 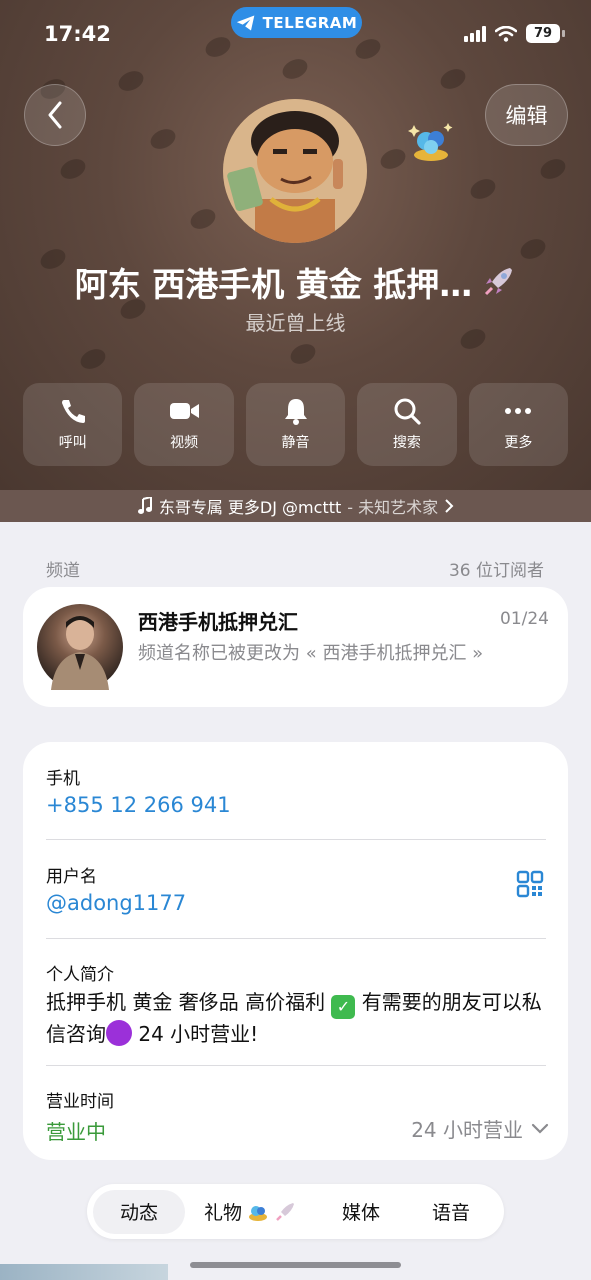 I want to click on search-button: 搜索, so click(x=407, y=424).